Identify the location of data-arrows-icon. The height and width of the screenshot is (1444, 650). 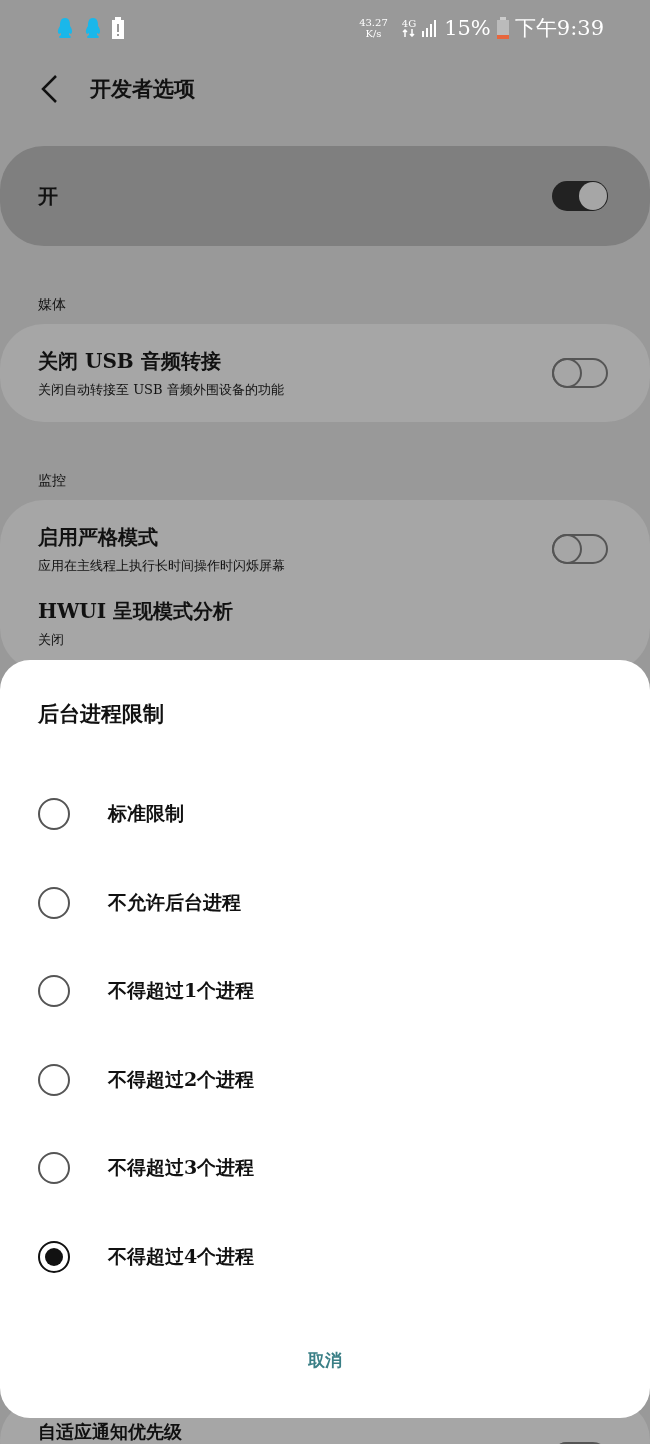
(408, 33).